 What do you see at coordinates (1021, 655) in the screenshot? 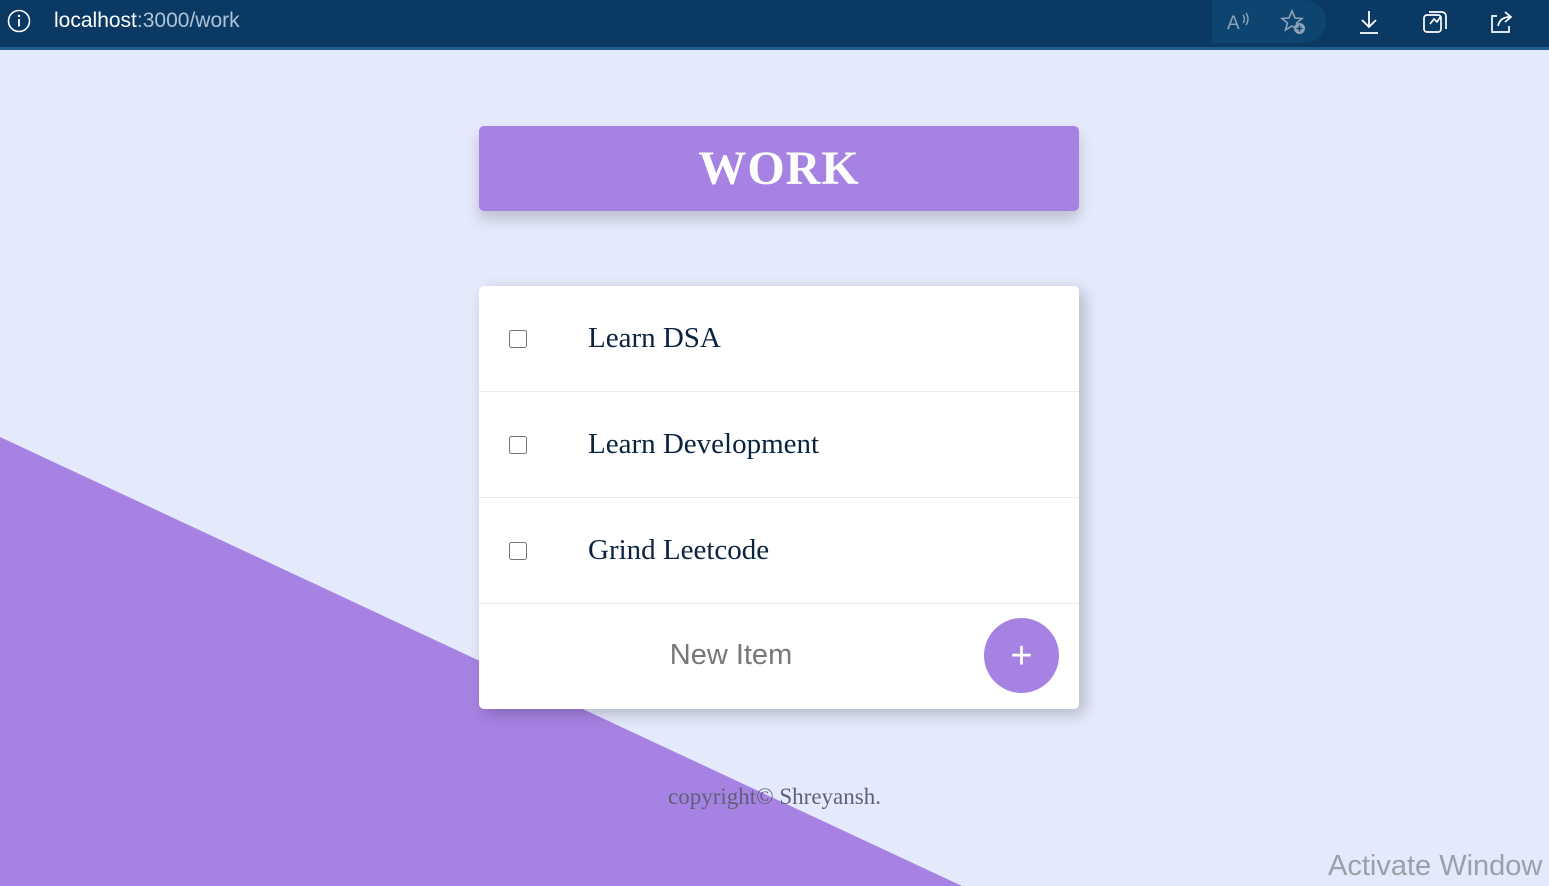
I see `add-item-button: +` at bounding box center [1021, 655].